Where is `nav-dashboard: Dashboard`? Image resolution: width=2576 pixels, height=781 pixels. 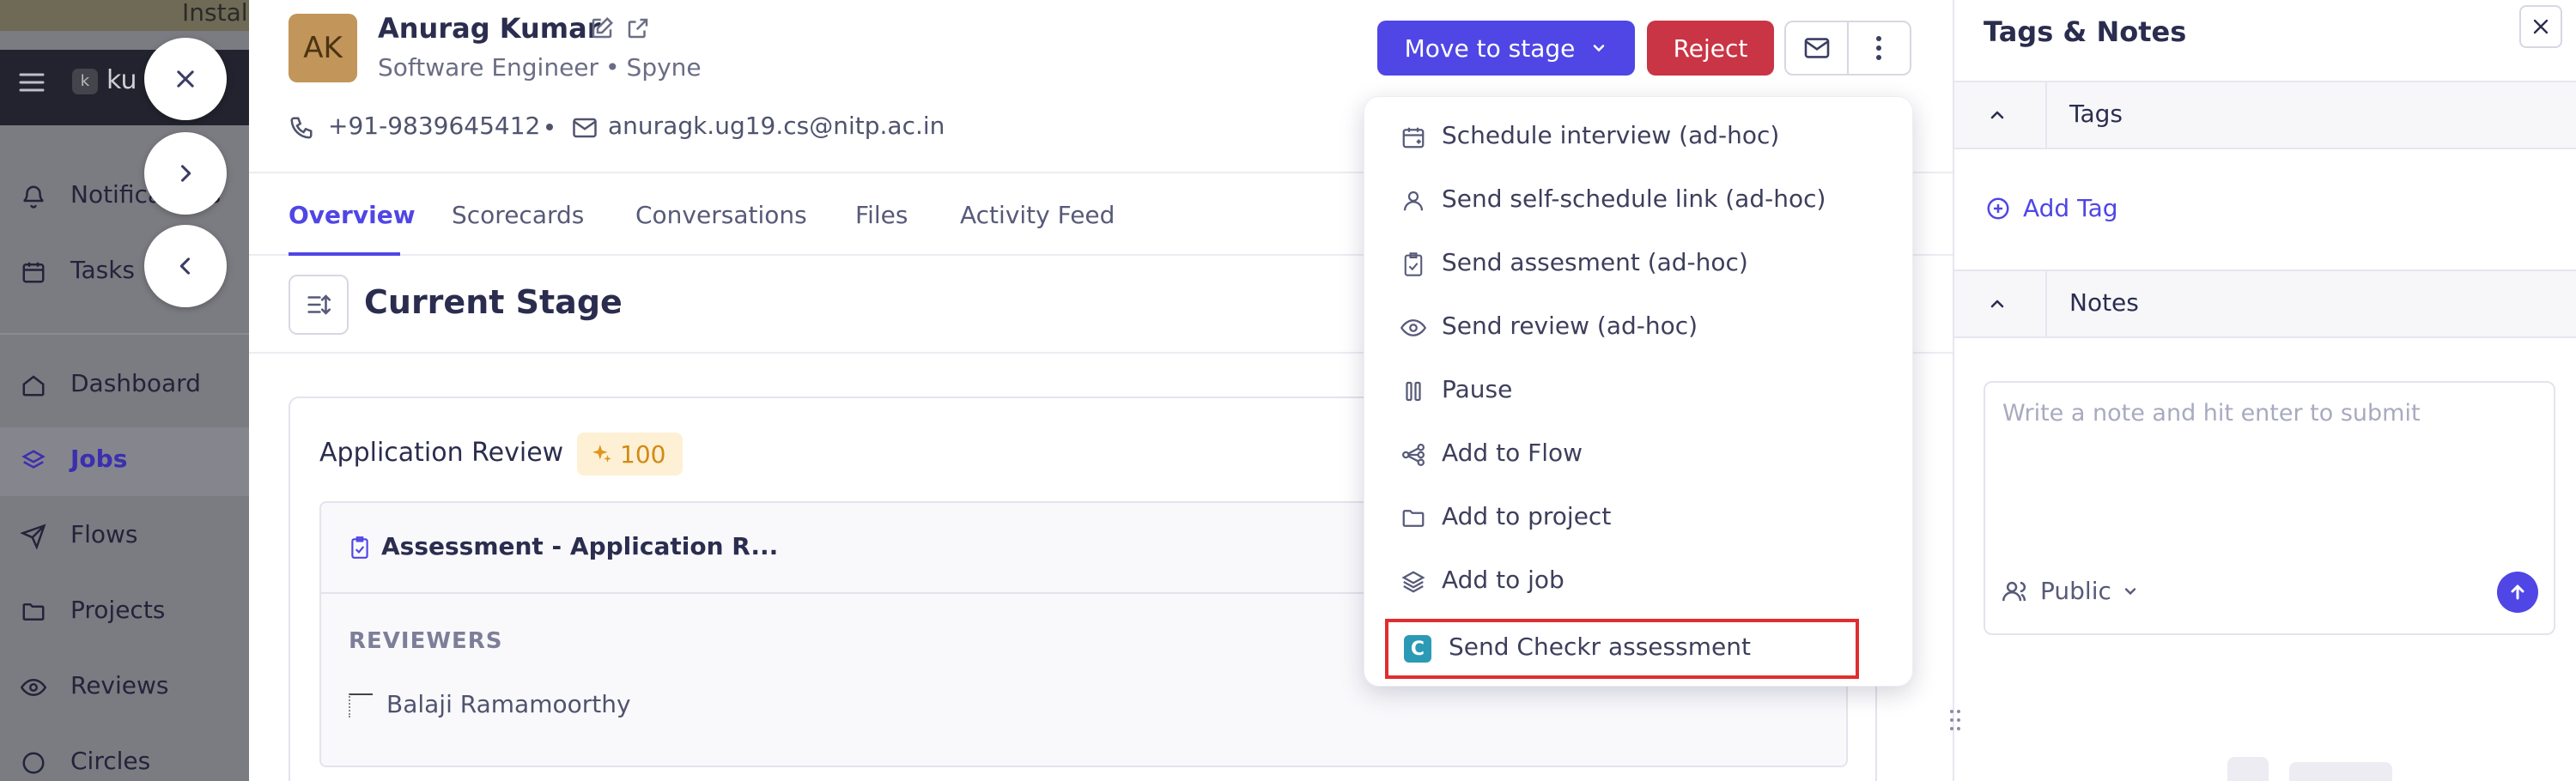 nav-dashboard: Dashboard is located at coordinates (124, 386).